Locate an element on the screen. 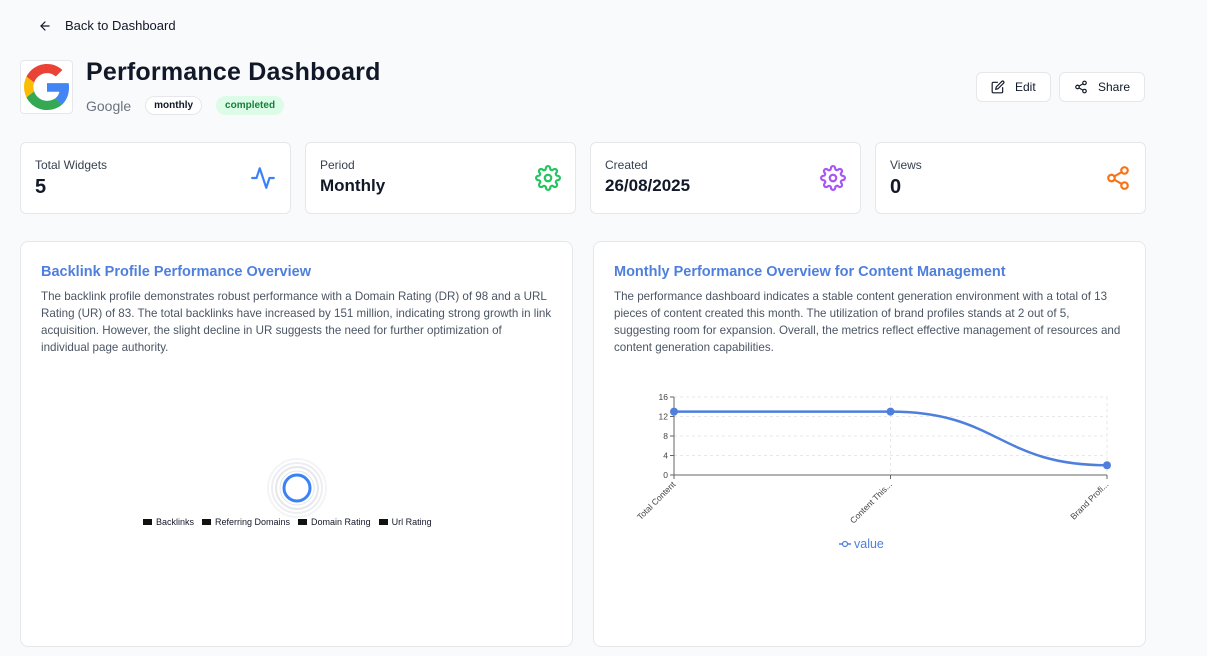 Image resolution: width=1207 pixels, height=656 pixels. loading-spinner-icon is located at coordinates (297, 488).